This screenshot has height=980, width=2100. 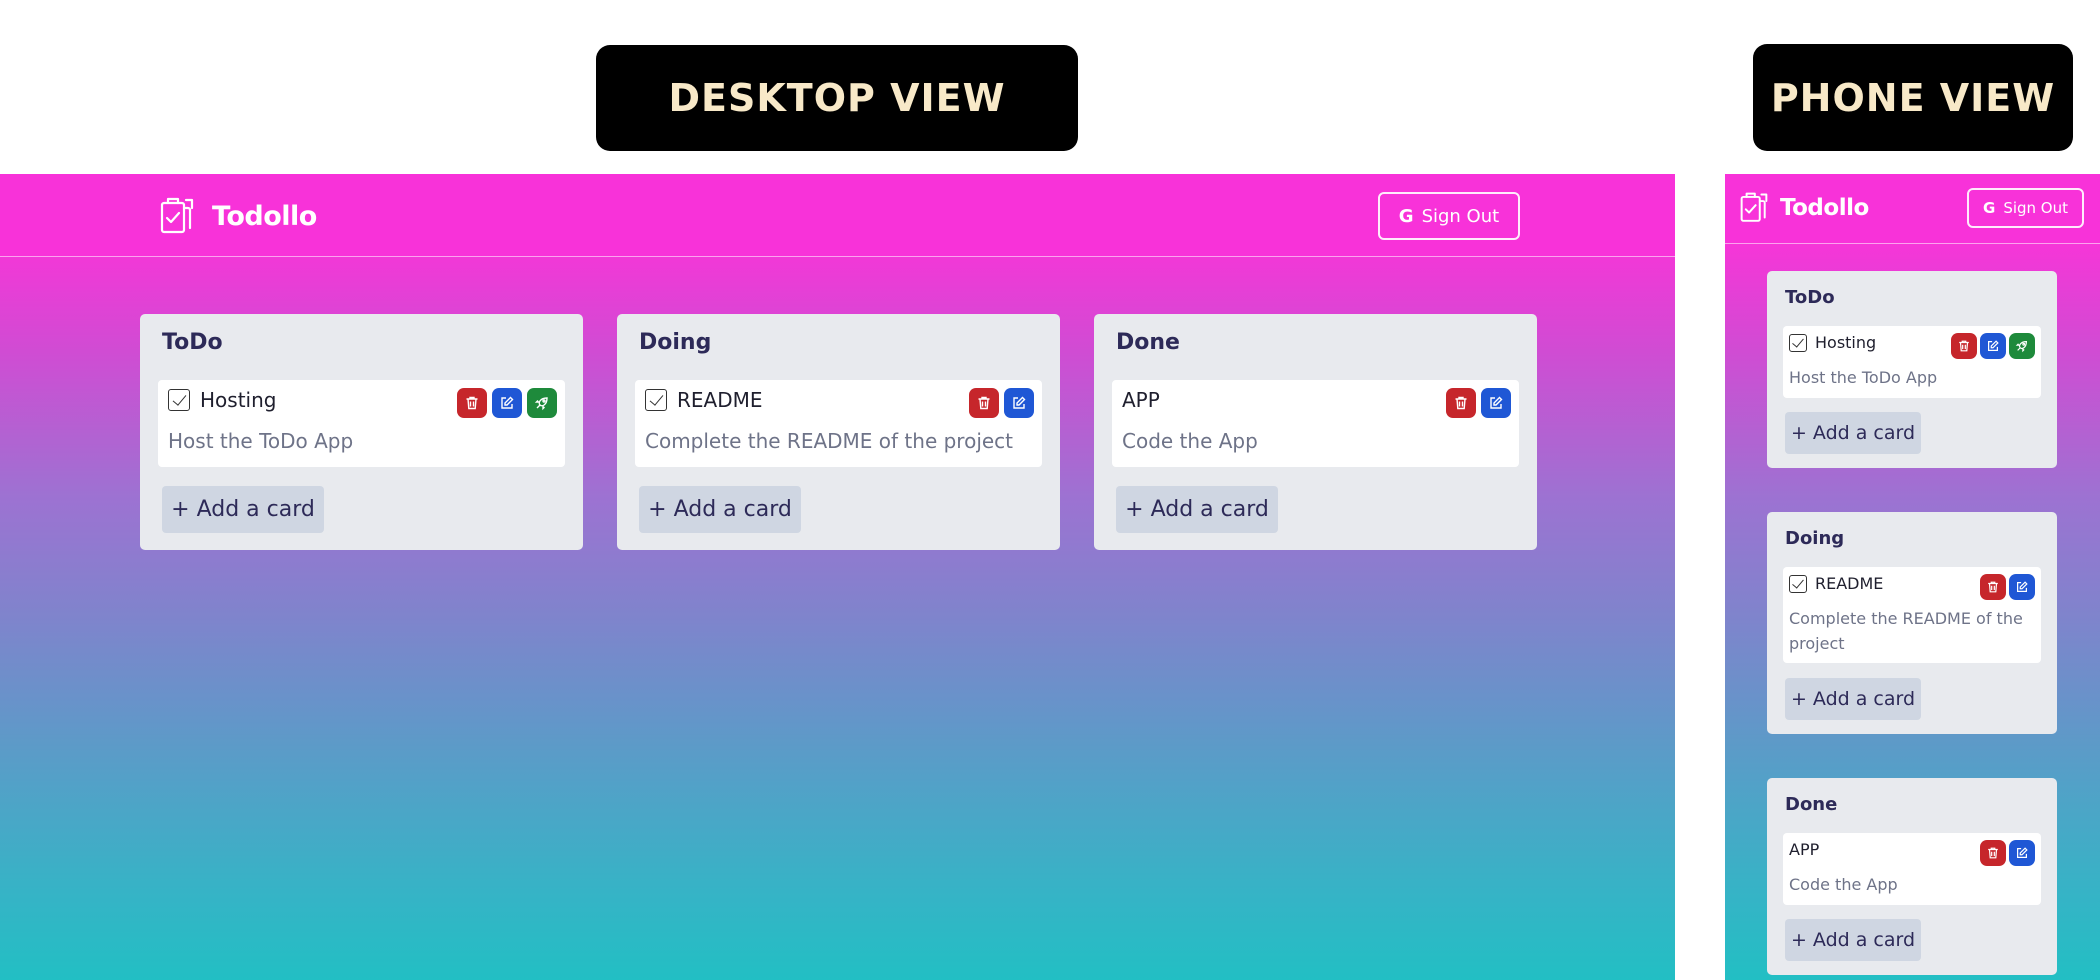 I want to click on phone-view-label: PHONE VIEW, so click(x=1913, y=97).